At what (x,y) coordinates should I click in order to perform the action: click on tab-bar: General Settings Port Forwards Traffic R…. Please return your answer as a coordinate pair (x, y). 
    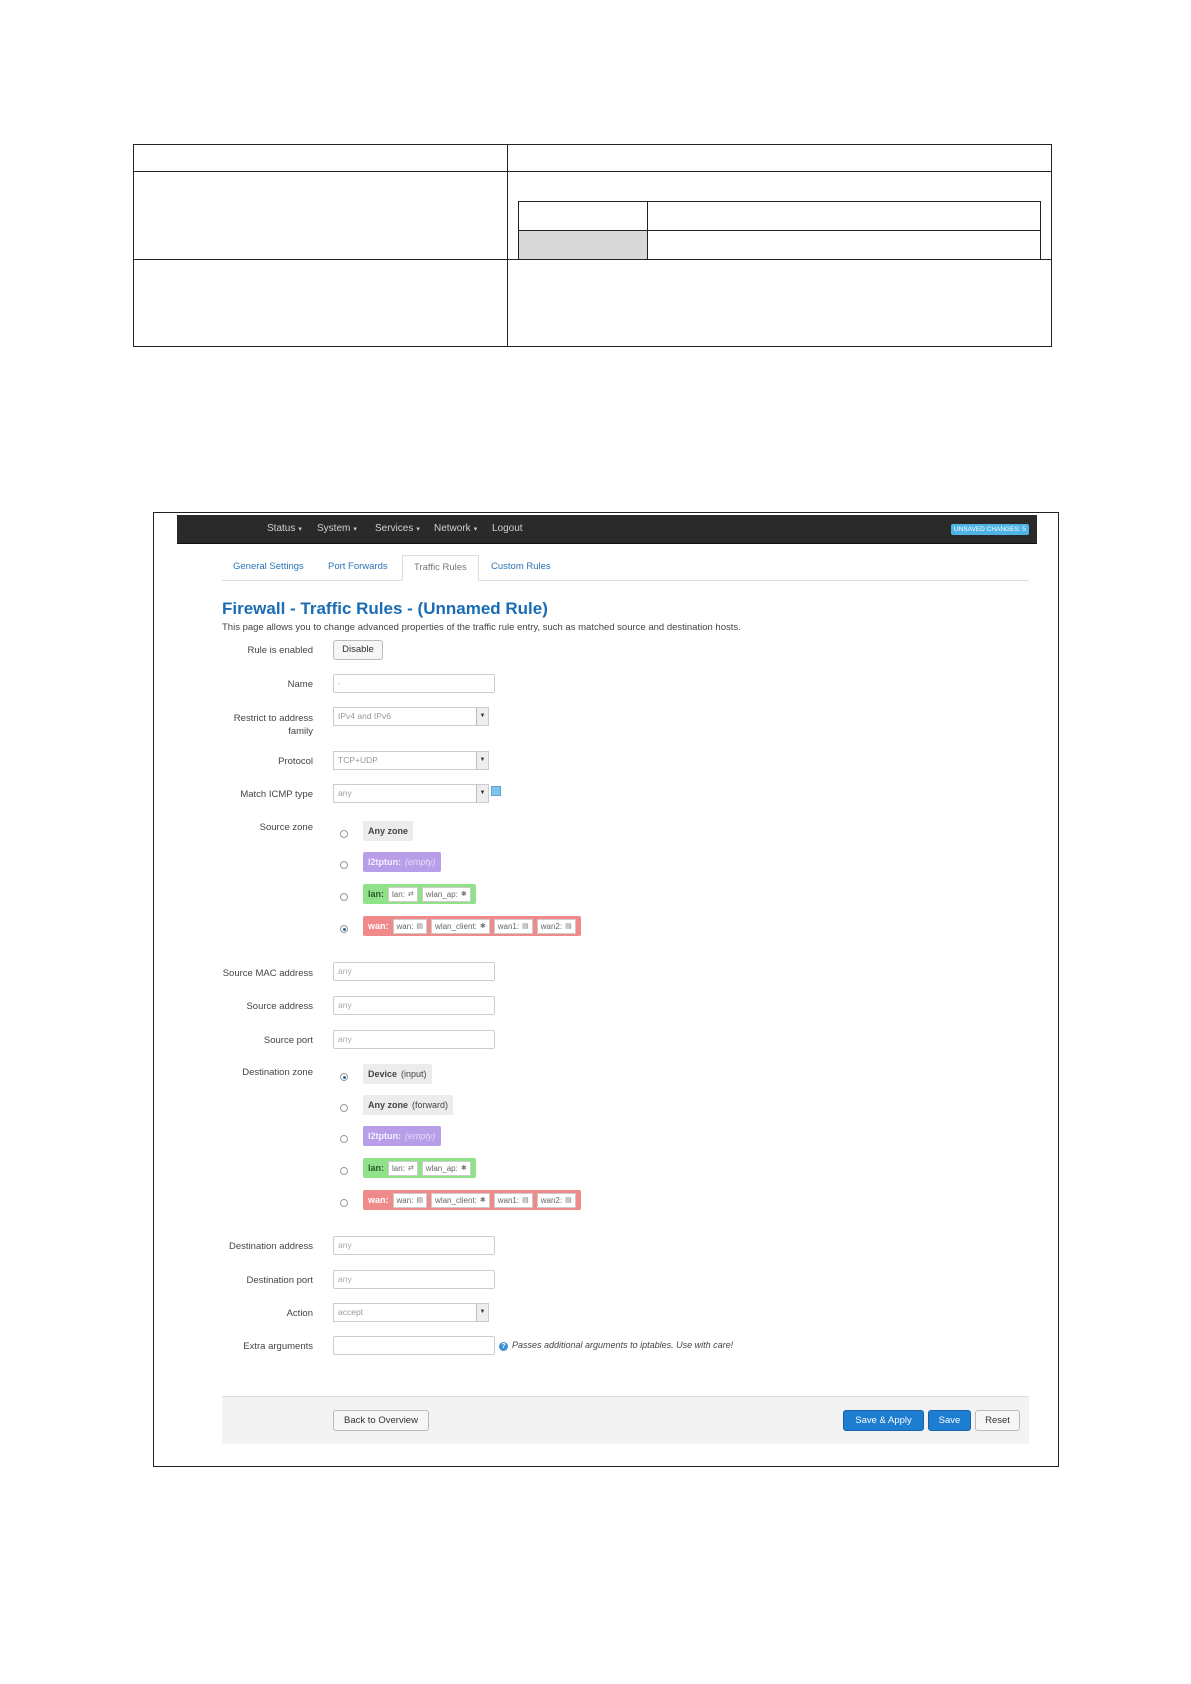
    Looking at the image, I should click on (625, 568).